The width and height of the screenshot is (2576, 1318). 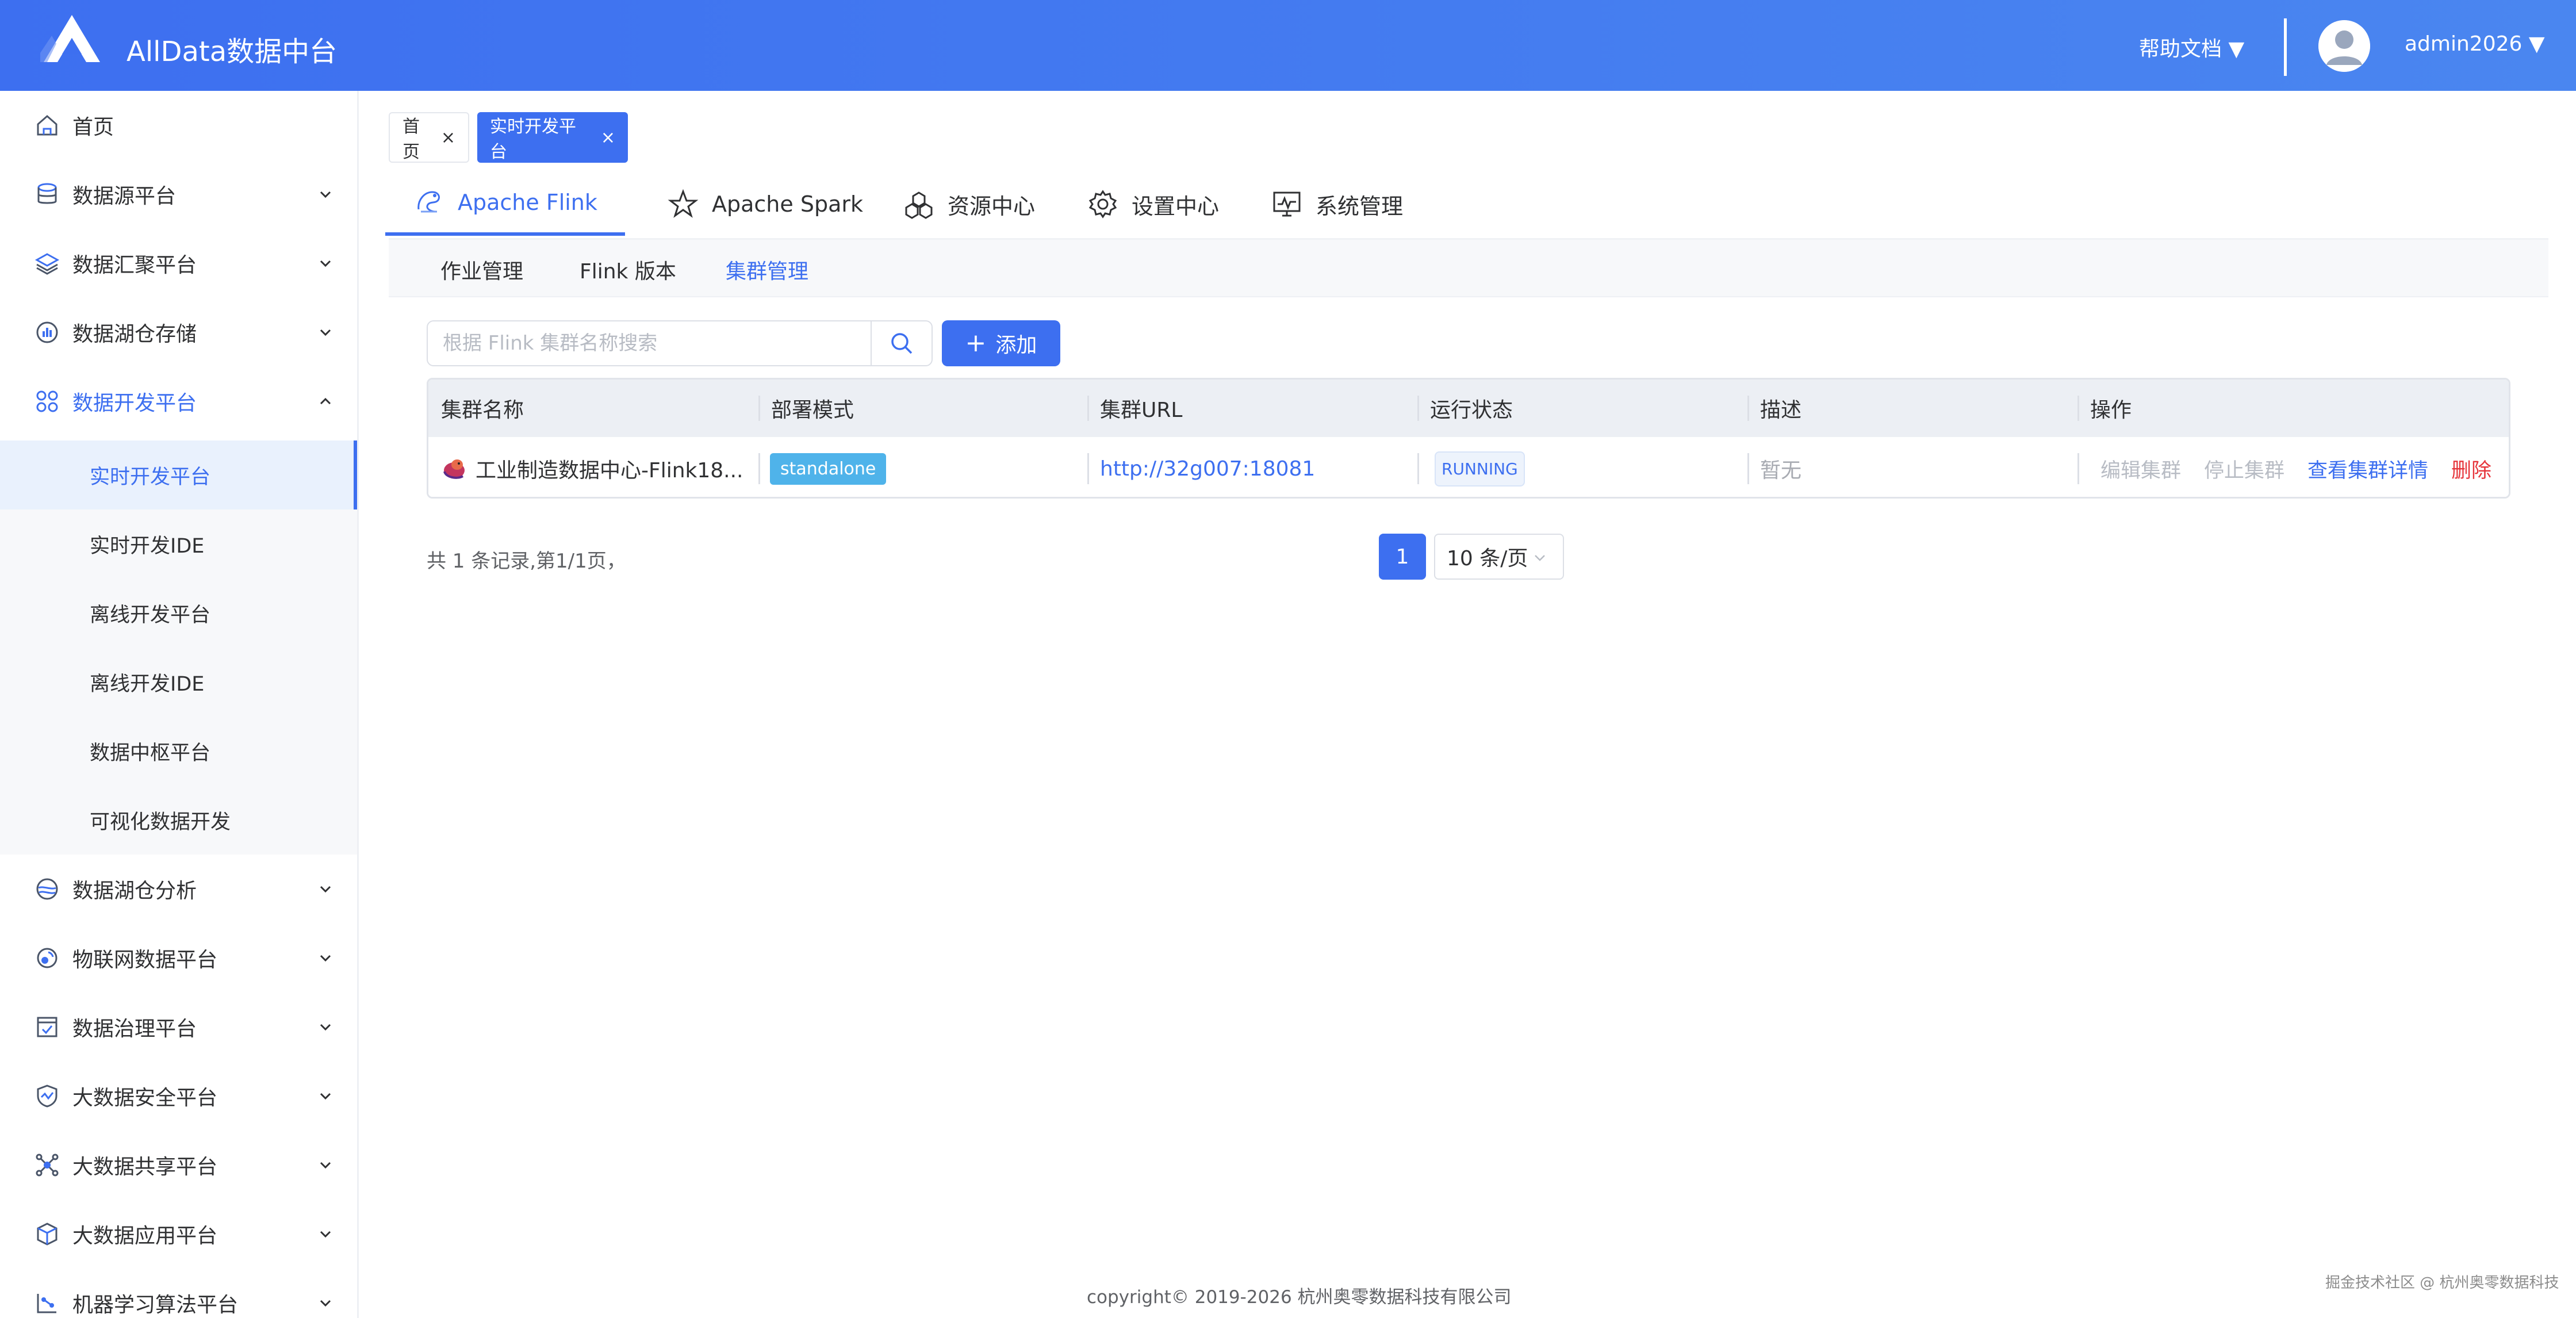 I want to click on tag-home: 首页 ×, so click(x=429, y=137).